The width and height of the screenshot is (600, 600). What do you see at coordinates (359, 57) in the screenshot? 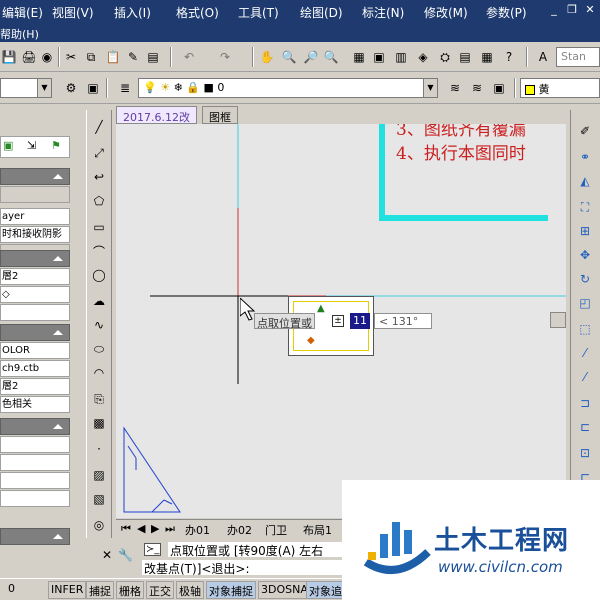
I see `properties-icon: ▦` at bounding box center [359, 57].